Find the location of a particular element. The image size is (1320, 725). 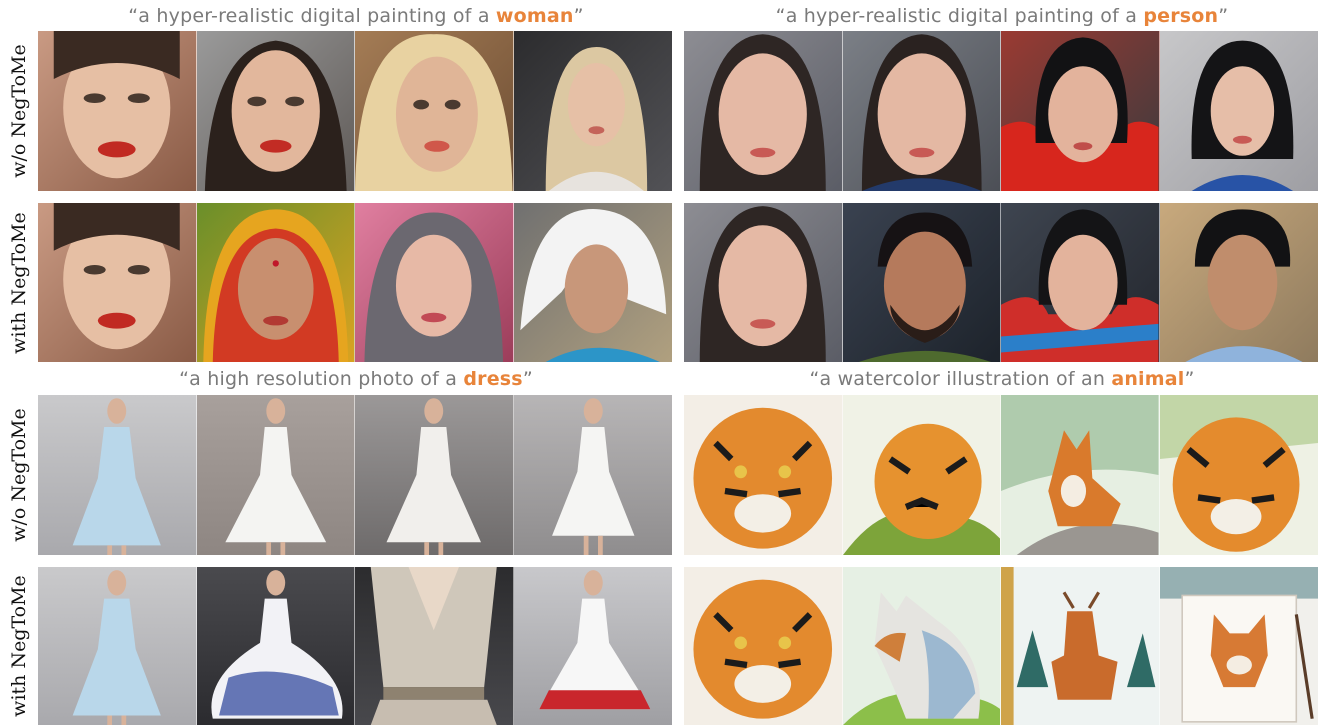

strip-animal-without is located at coordinates (1001, 475).